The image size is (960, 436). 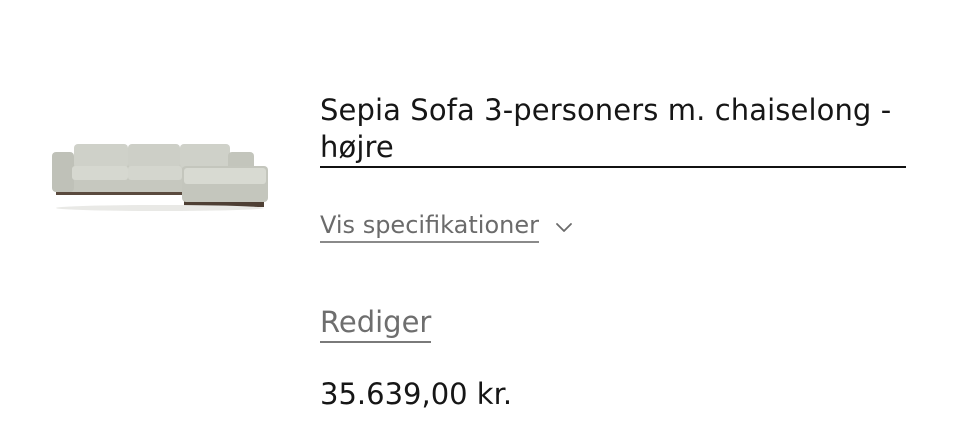 I want to click on product-price: 35.639,00 kr., so click(x=416, y=394).